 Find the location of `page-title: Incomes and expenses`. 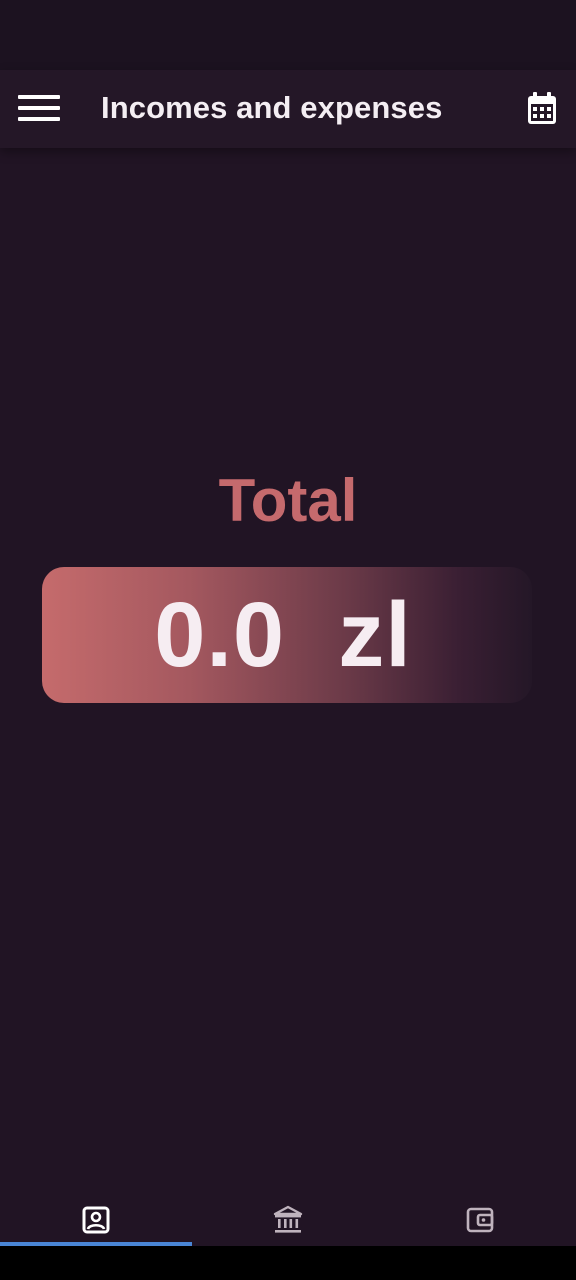

page-title: Incomes and expenses is located at coordinates (272, 107).